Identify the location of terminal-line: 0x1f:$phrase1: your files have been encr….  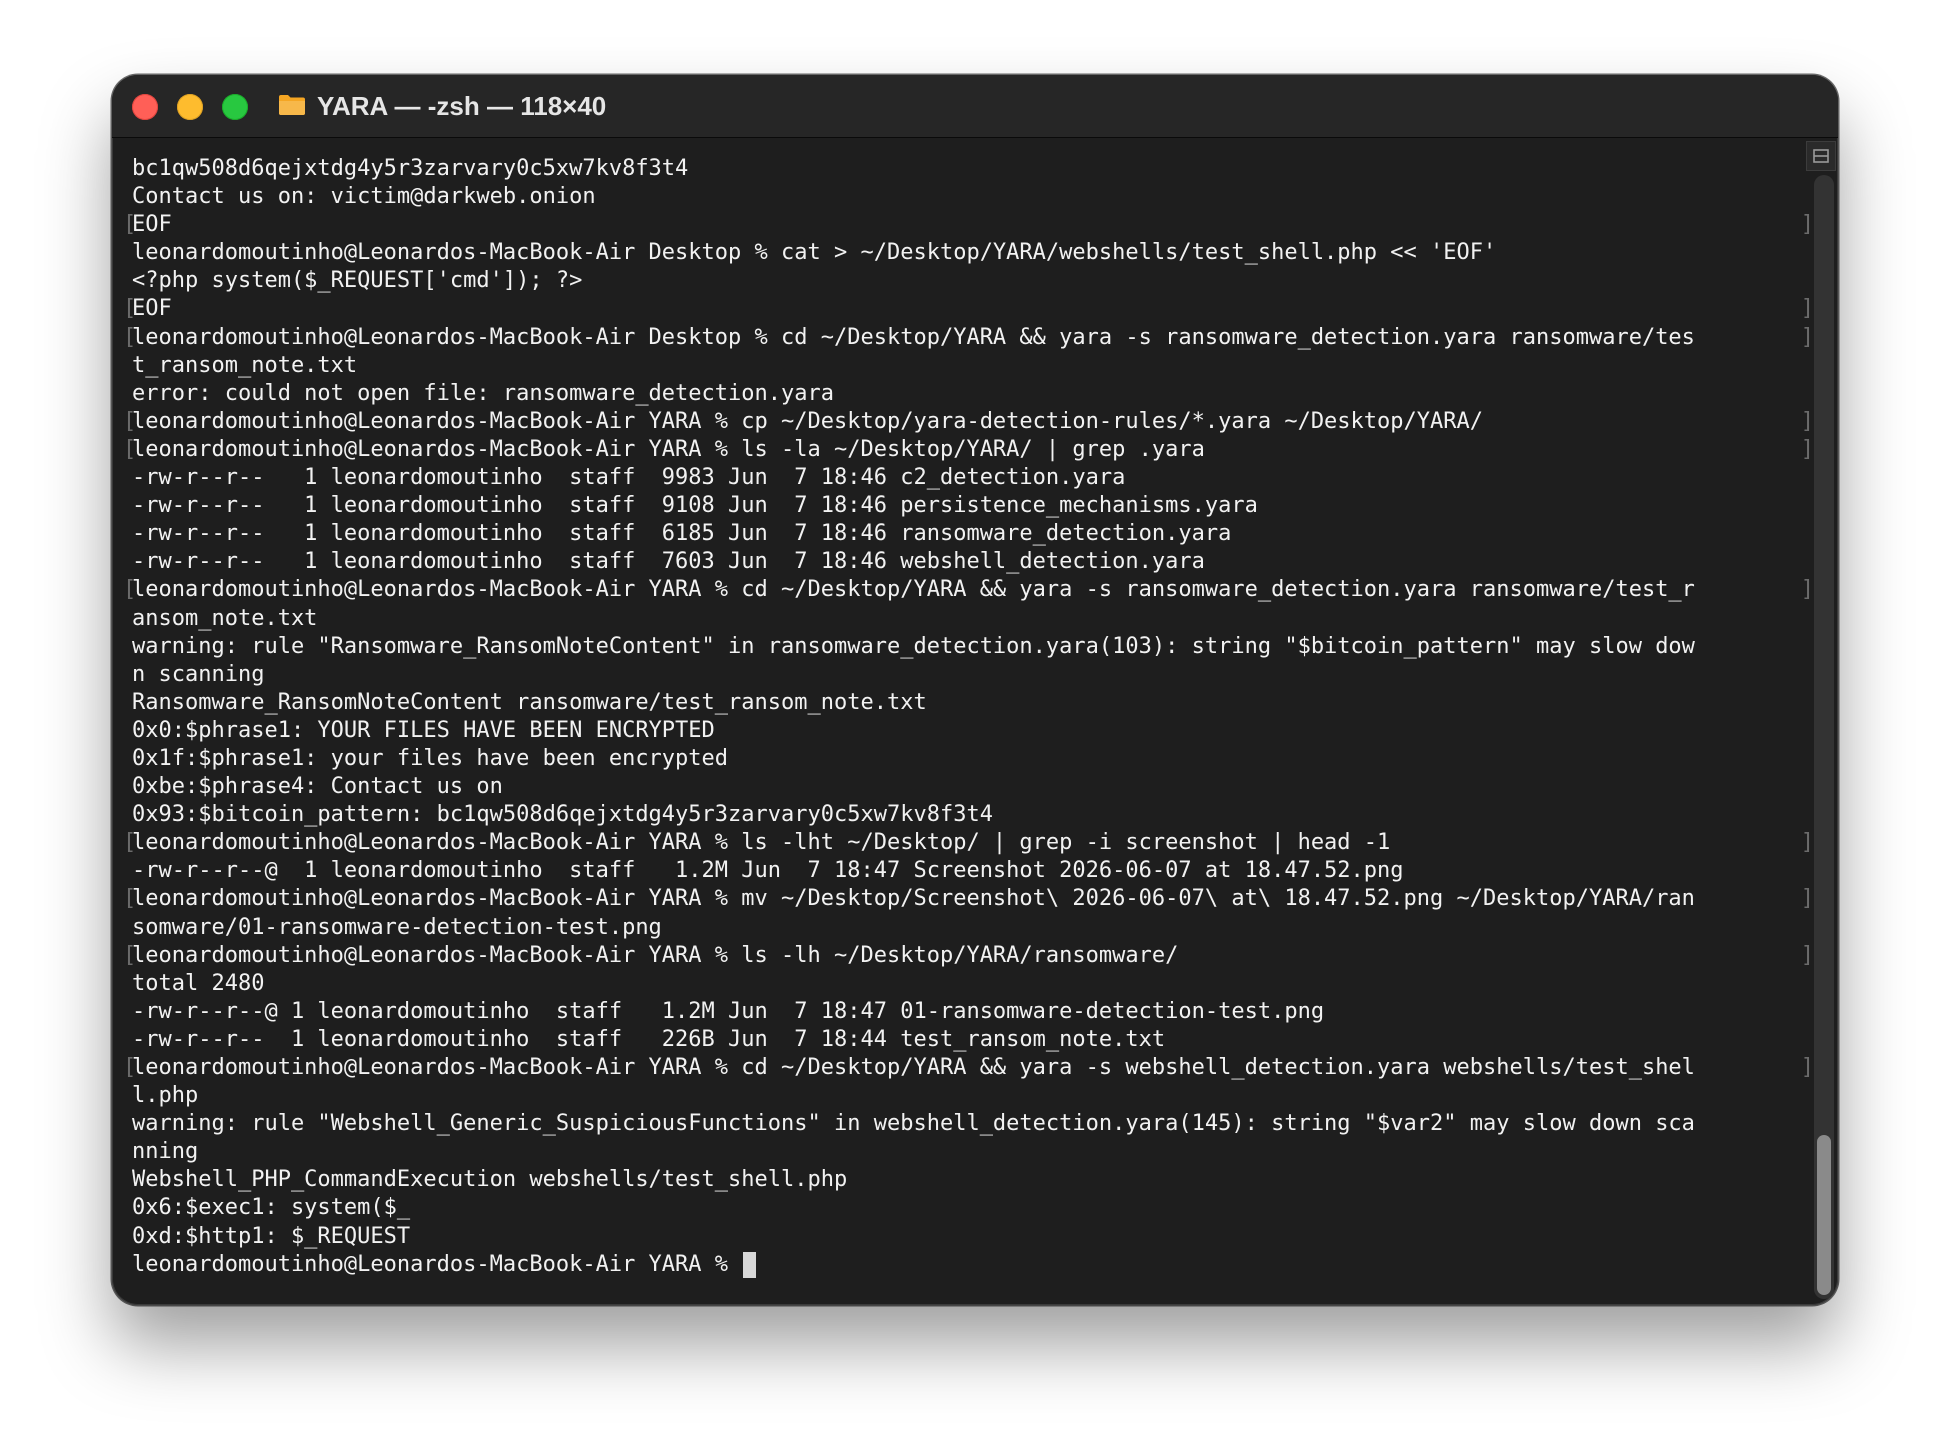
(967, 759).